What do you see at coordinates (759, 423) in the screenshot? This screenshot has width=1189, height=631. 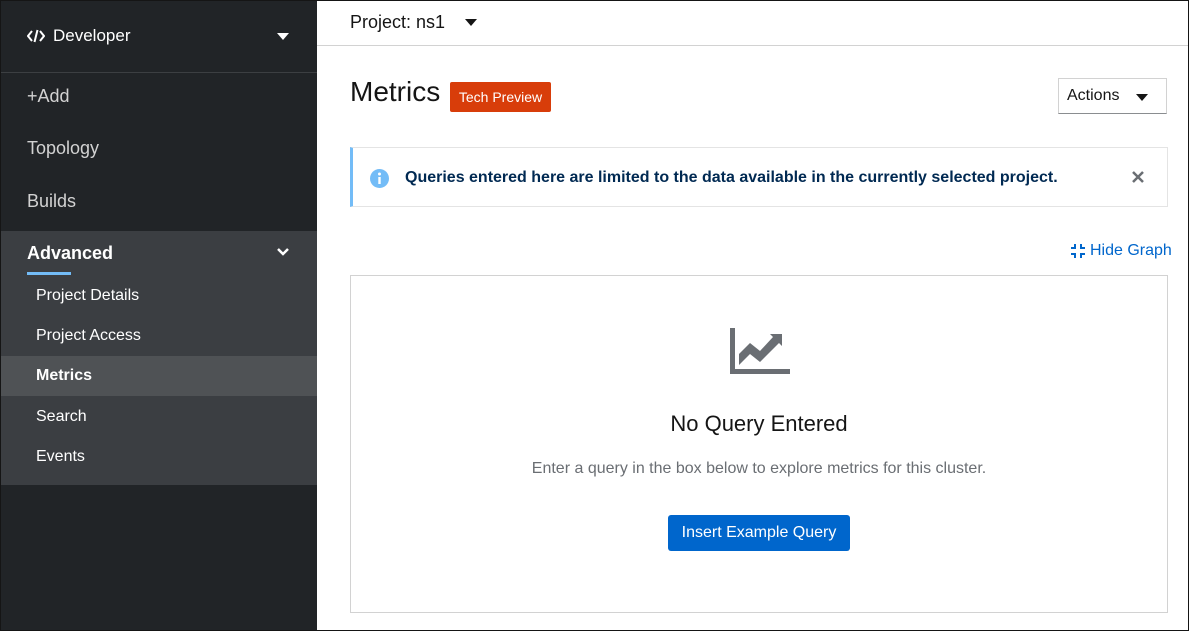 I see `empty-state-title: No Query Entered` at bounding box center [759, 423].